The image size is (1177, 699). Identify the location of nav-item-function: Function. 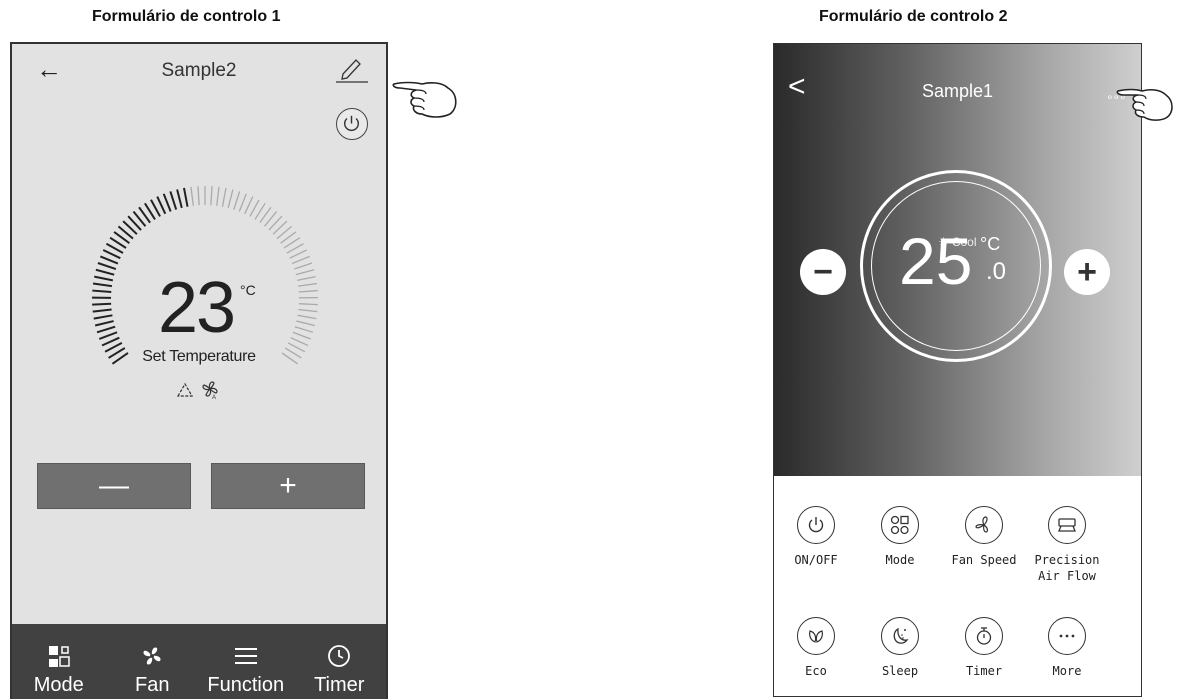
(246, 661).